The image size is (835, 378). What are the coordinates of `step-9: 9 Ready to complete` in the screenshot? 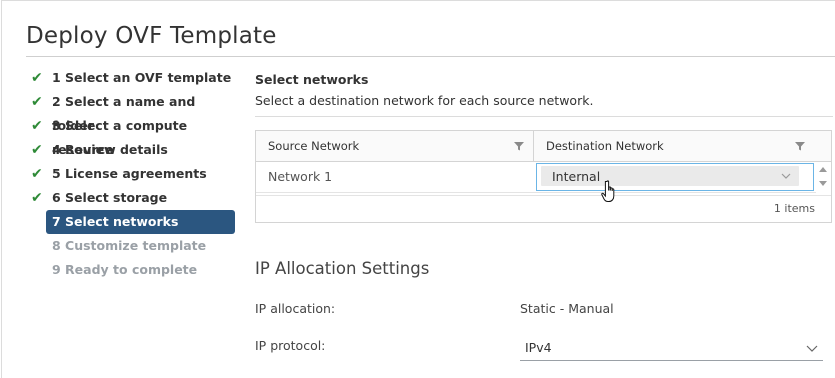 It's located at (135, 270).